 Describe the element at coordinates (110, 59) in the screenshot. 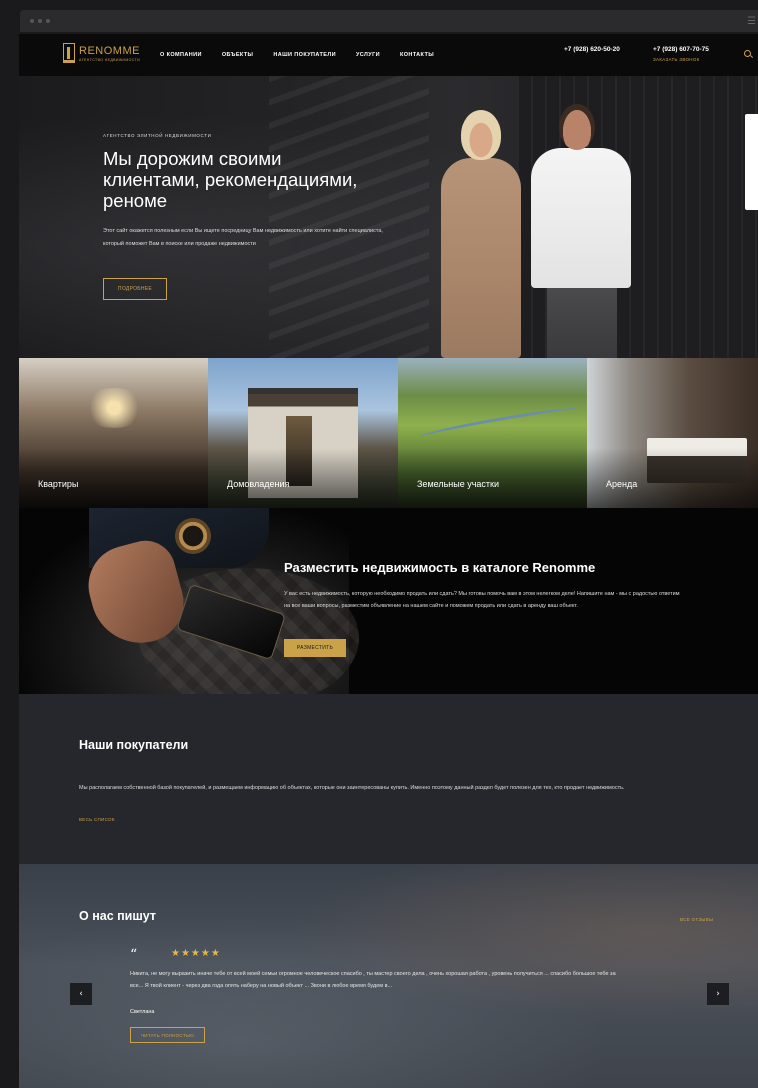

I see `logo-tagline: АГЕНТСТВО НЕДВИЖИМОСТИ` at that location.